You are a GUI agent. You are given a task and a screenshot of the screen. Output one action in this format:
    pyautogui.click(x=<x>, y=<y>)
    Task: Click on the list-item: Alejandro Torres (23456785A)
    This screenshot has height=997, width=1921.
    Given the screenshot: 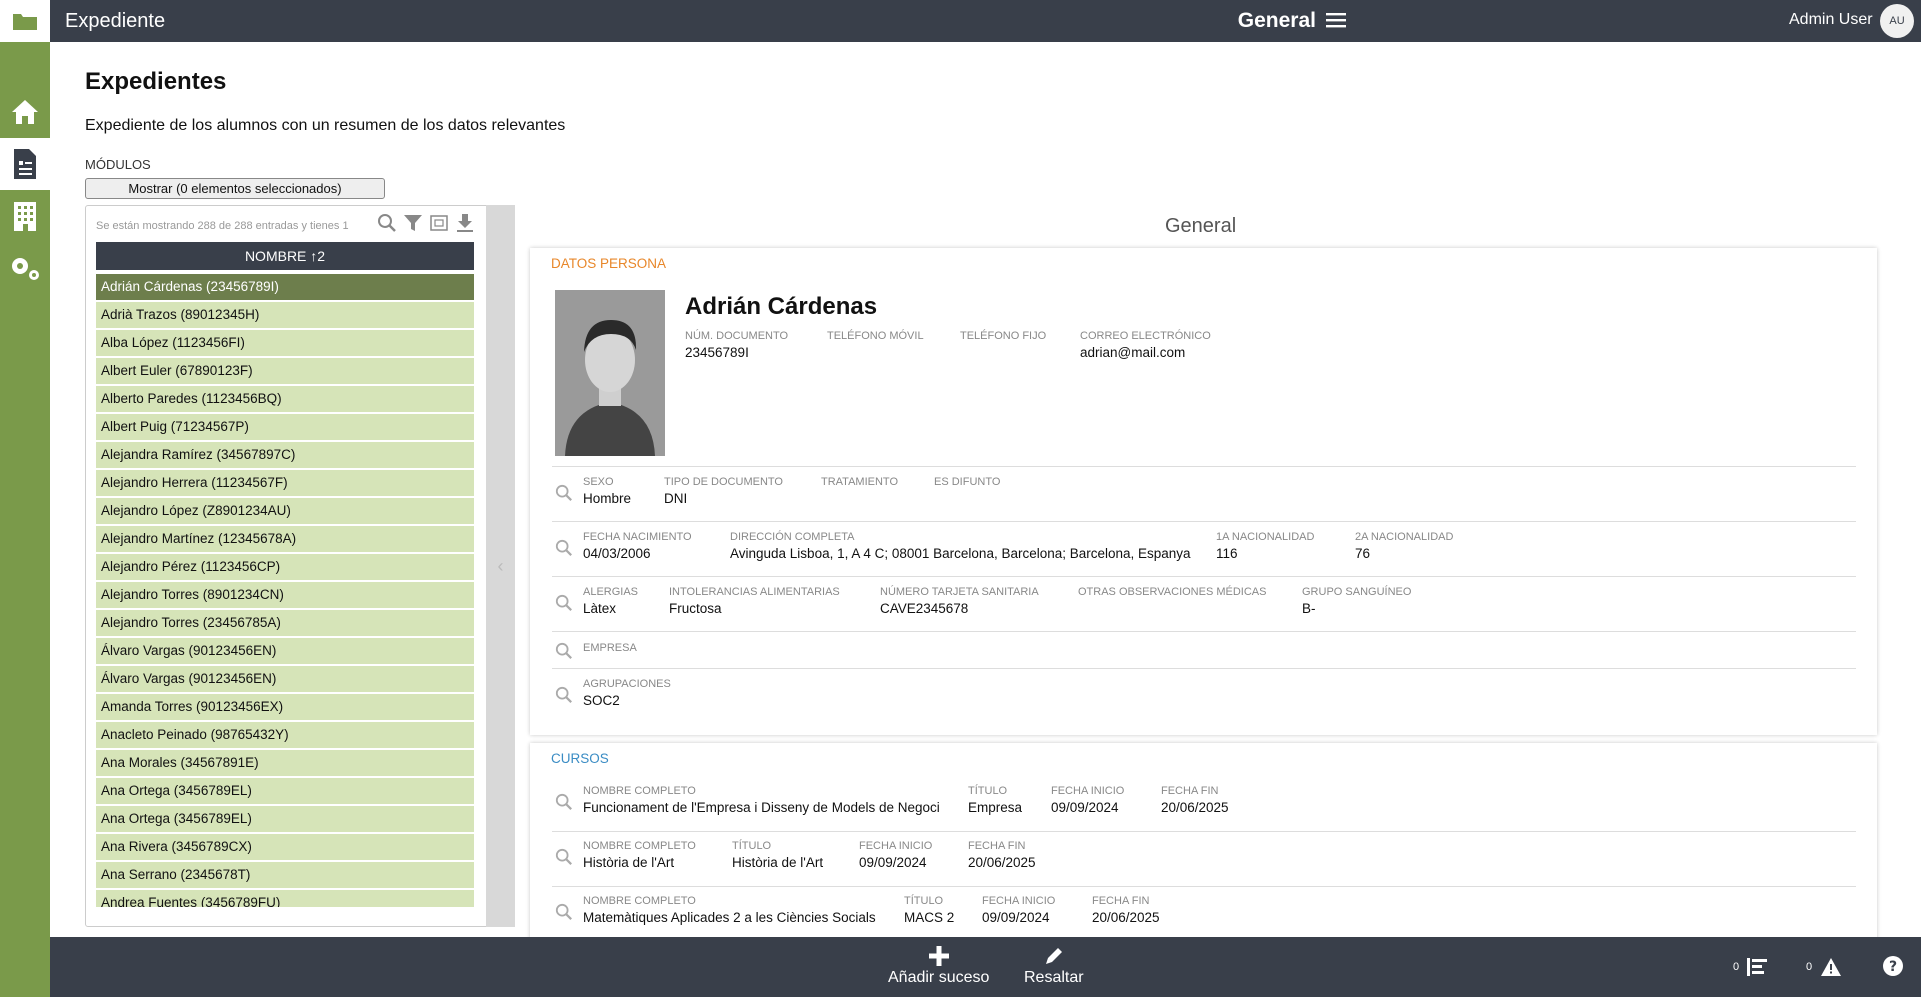 What is the action you would take?
    pyautogui.click(x=285, y=623)
    